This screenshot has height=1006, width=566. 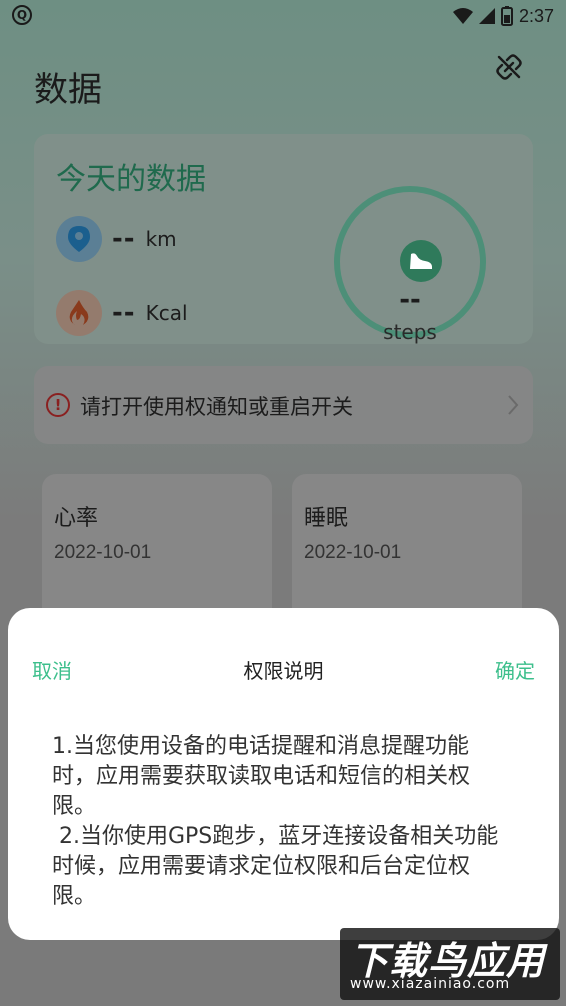 I want to click on calories-row: -- Kcal, so click(x=122, y=313).